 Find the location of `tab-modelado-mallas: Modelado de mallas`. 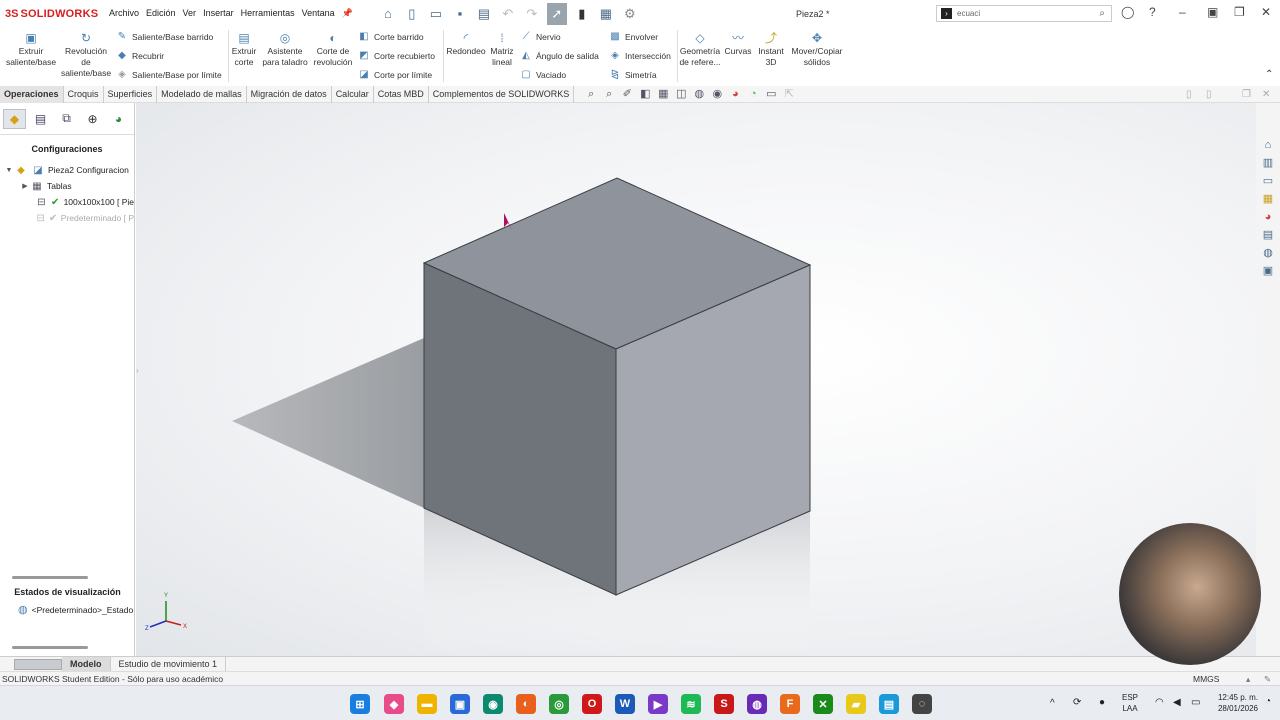

tab-modelado-mallas: Modelado de mallas is located at coordinates (202, 94).